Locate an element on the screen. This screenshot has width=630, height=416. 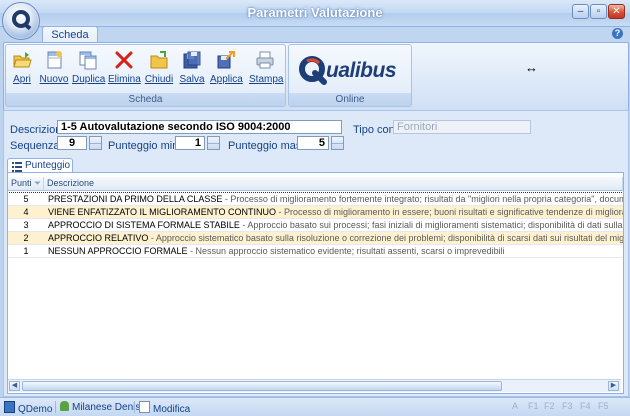
tab-punteggio-label: Punteggio is located at coordinates (48, 165).